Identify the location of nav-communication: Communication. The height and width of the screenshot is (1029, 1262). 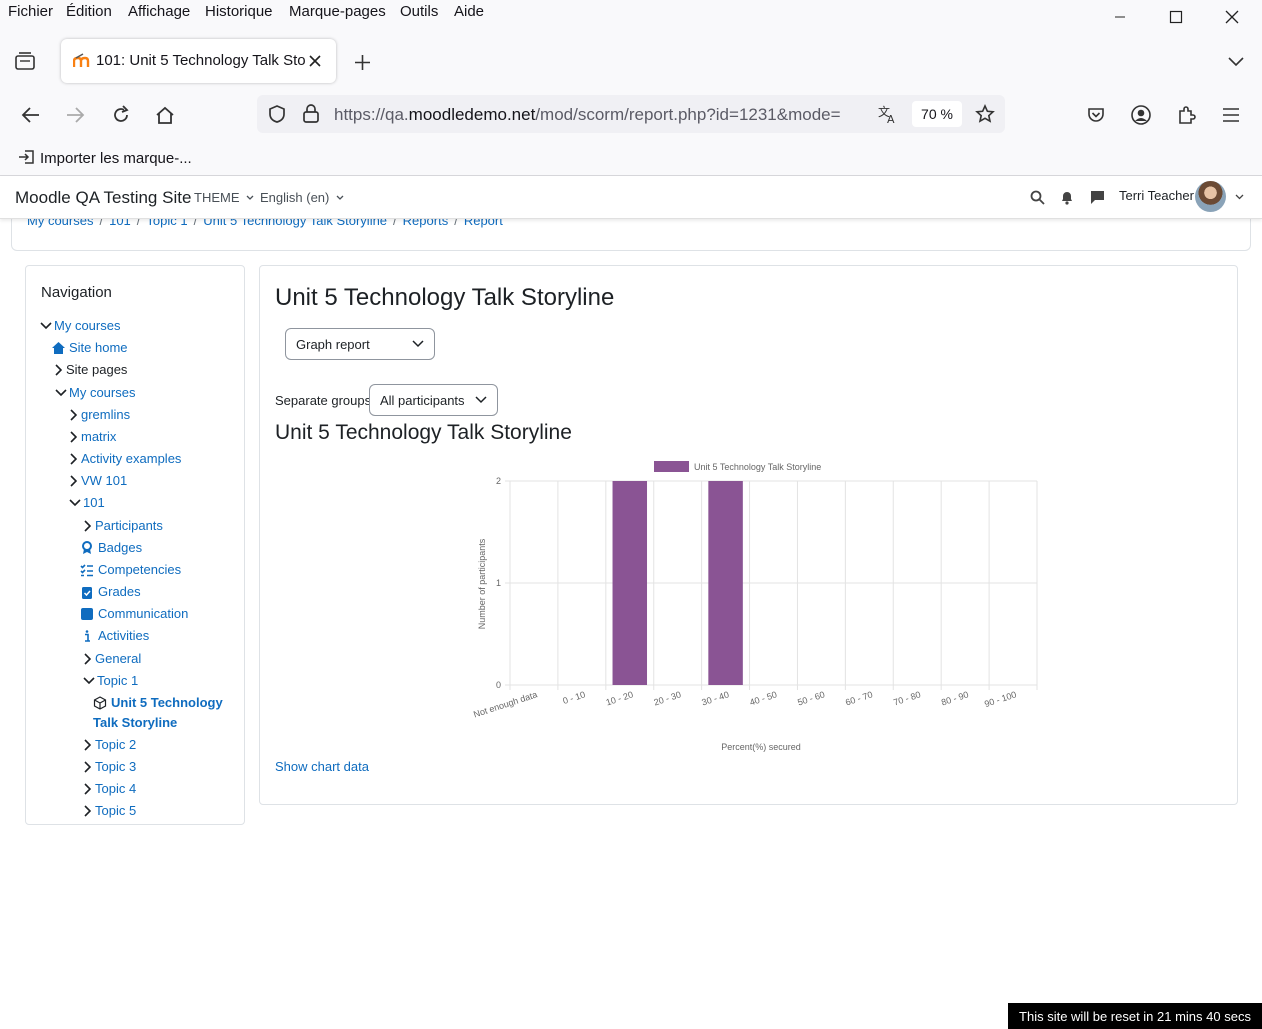
(134, 613).